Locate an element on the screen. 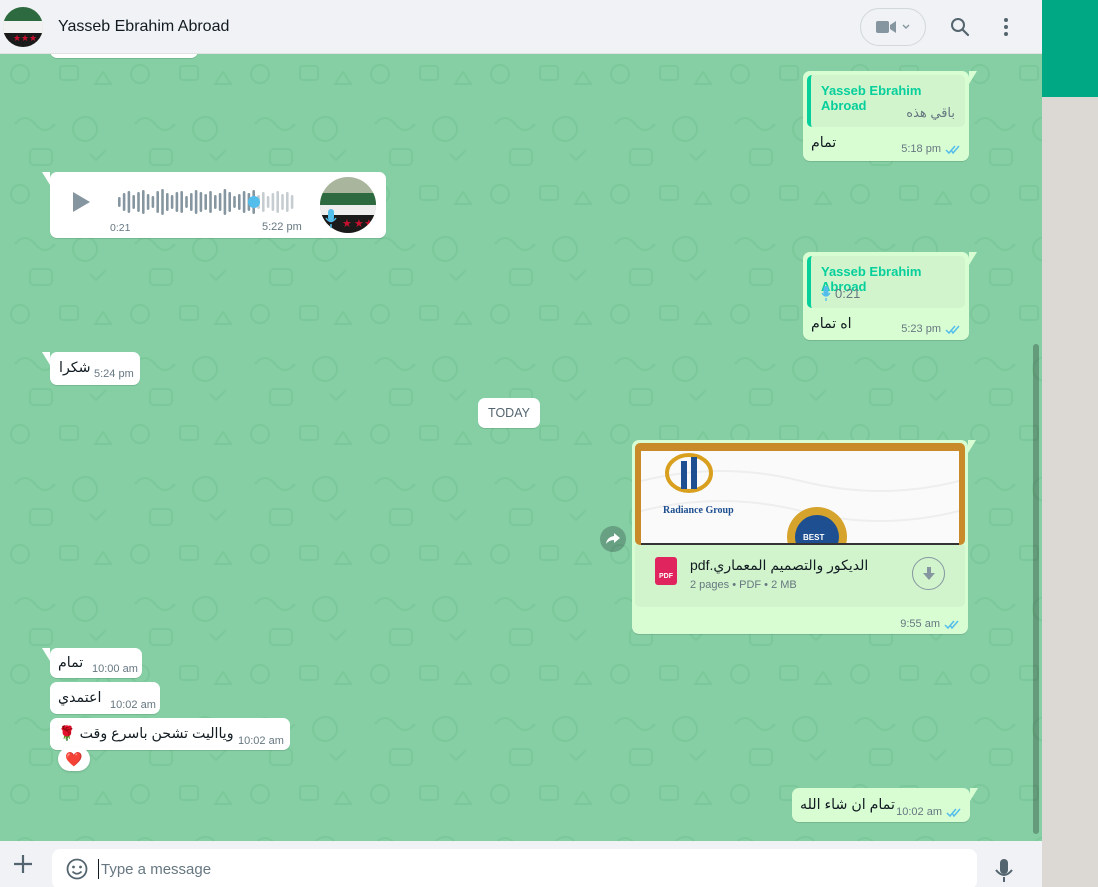  text-caret is located at coordinates (98, 869).